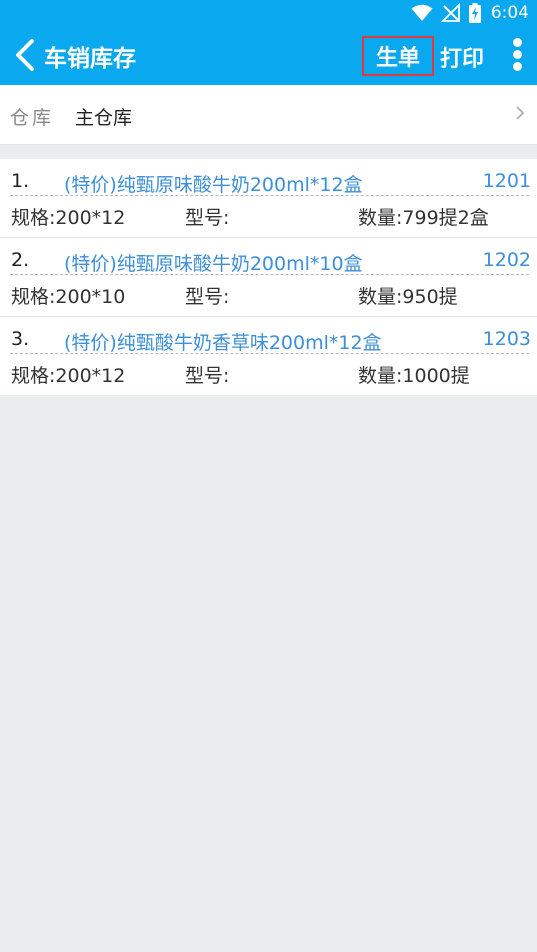 Image resolution: width=537 pixels, height=952 pixels. I want to click on wifi-icon, so click(422, 13).